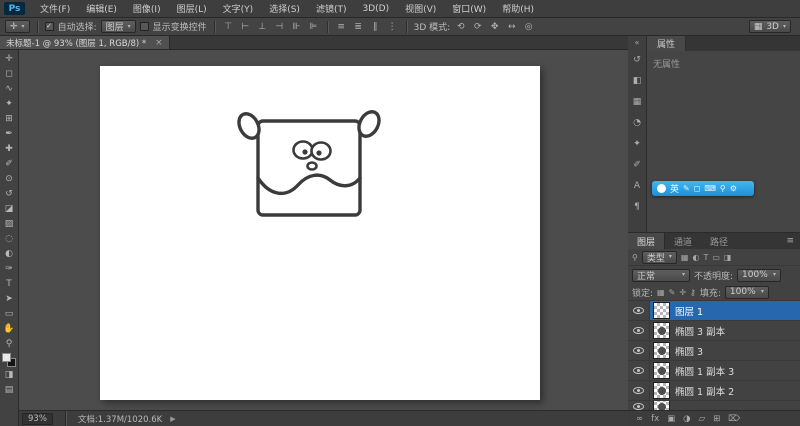 The height and width of the screenshot is (426, 800). I want to click on menu-type: 文字(Y), so click(238, 8).